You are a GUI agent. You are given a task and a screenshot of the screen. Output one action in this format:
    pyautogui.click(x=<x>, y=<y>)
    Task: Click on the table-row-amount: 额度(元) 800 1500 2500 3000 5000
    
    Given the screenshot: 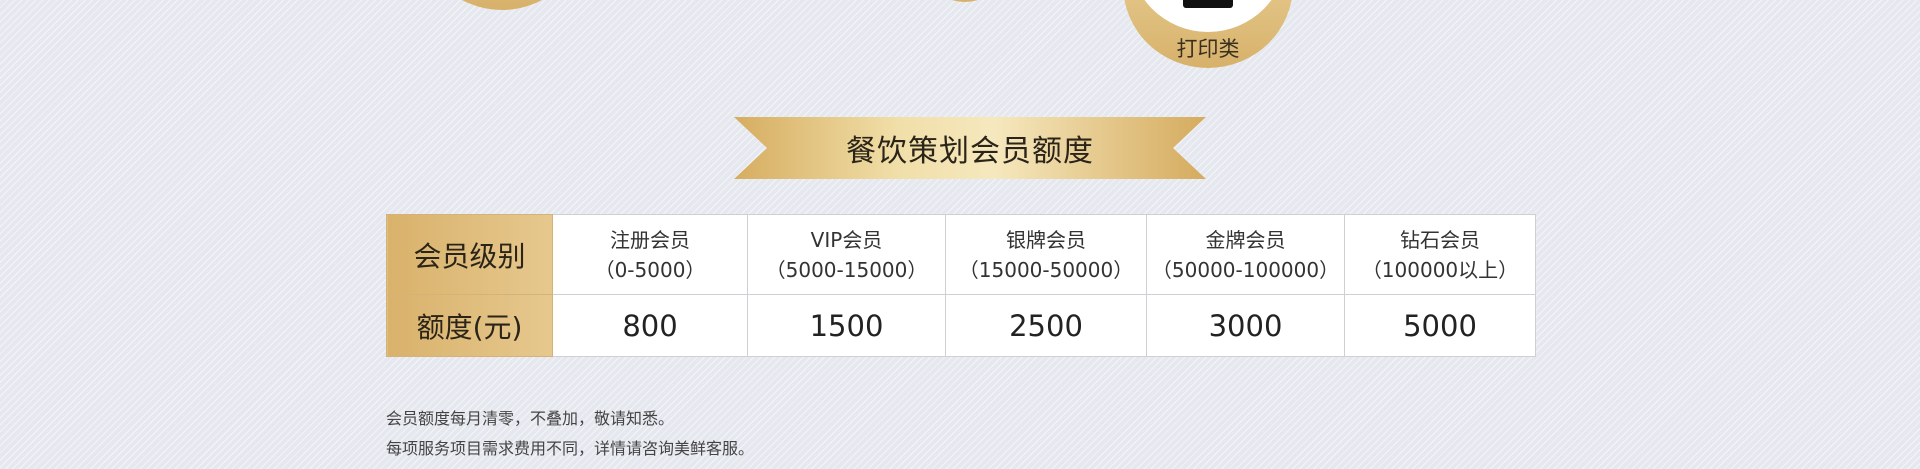 What is the action you would take?
    pyautogui.click(x=961, y=325)
    